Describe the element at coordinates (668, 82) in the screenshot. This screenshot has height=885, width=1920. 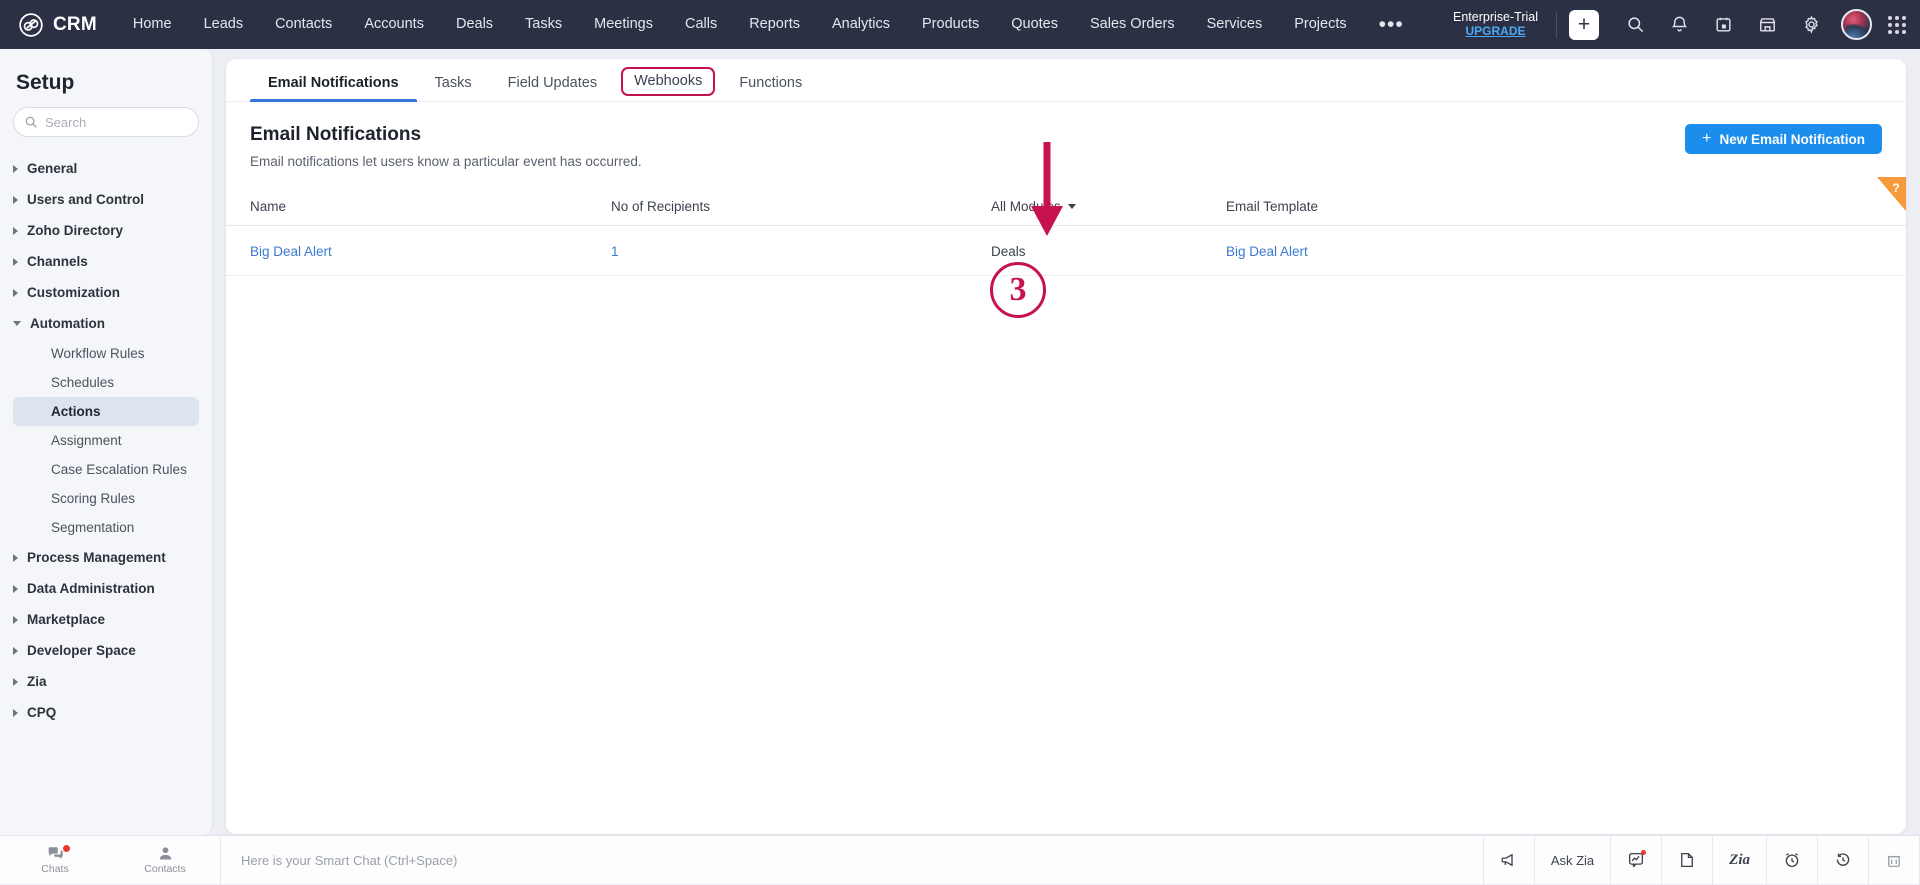
I see `tab-webhooks: Webhooks` at that location.